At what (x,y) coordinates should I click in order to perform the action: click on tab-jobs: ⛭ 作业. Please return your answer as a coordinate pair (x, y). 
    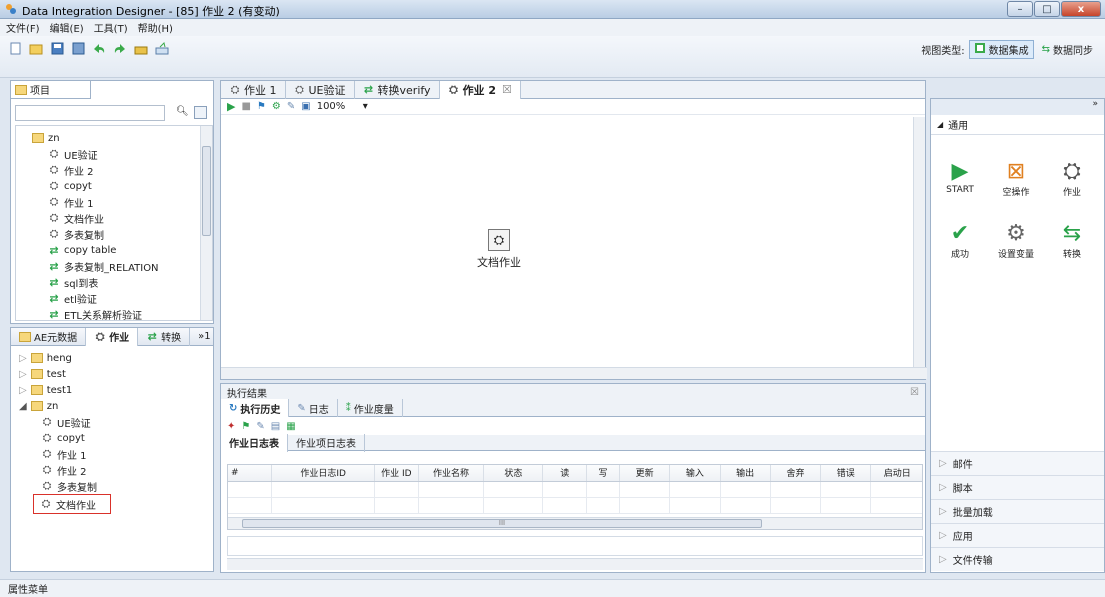
    Looking at the image, I should click on (112, 336).